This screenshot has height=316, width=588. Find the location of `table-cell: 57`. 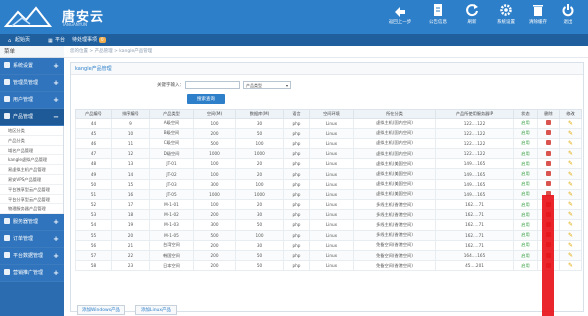

table-cell: 57 is located at coordinates (93, 255).